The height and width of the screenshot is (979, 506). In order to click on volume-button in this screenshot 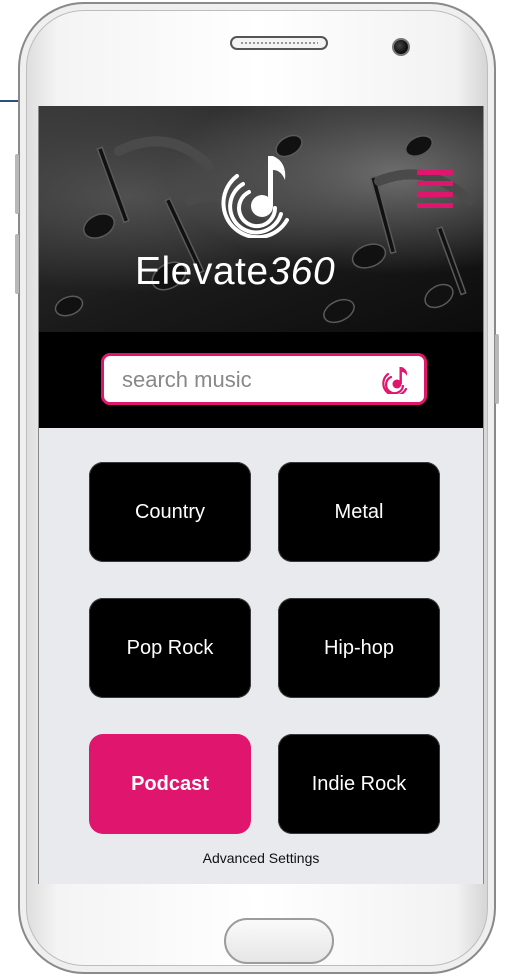, I will do `click(17, 184)`.